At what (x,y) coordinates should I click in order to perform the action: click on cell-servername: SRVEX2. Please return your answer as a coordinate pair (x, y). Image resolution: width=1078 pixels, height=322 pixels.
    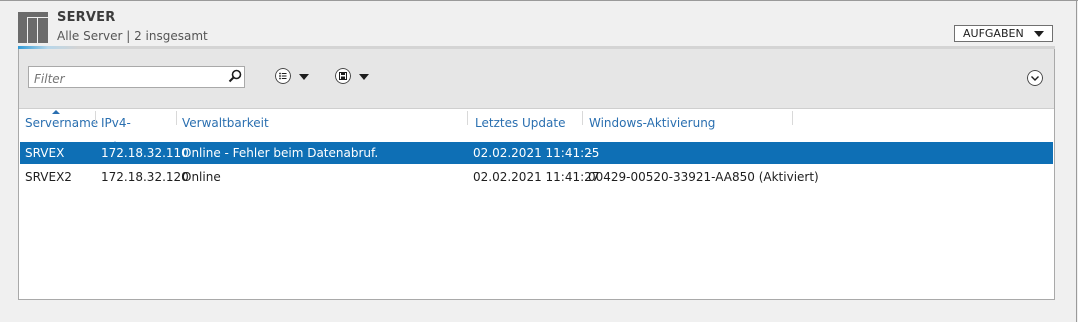
    Looking at the image, I should click on (48, 177).